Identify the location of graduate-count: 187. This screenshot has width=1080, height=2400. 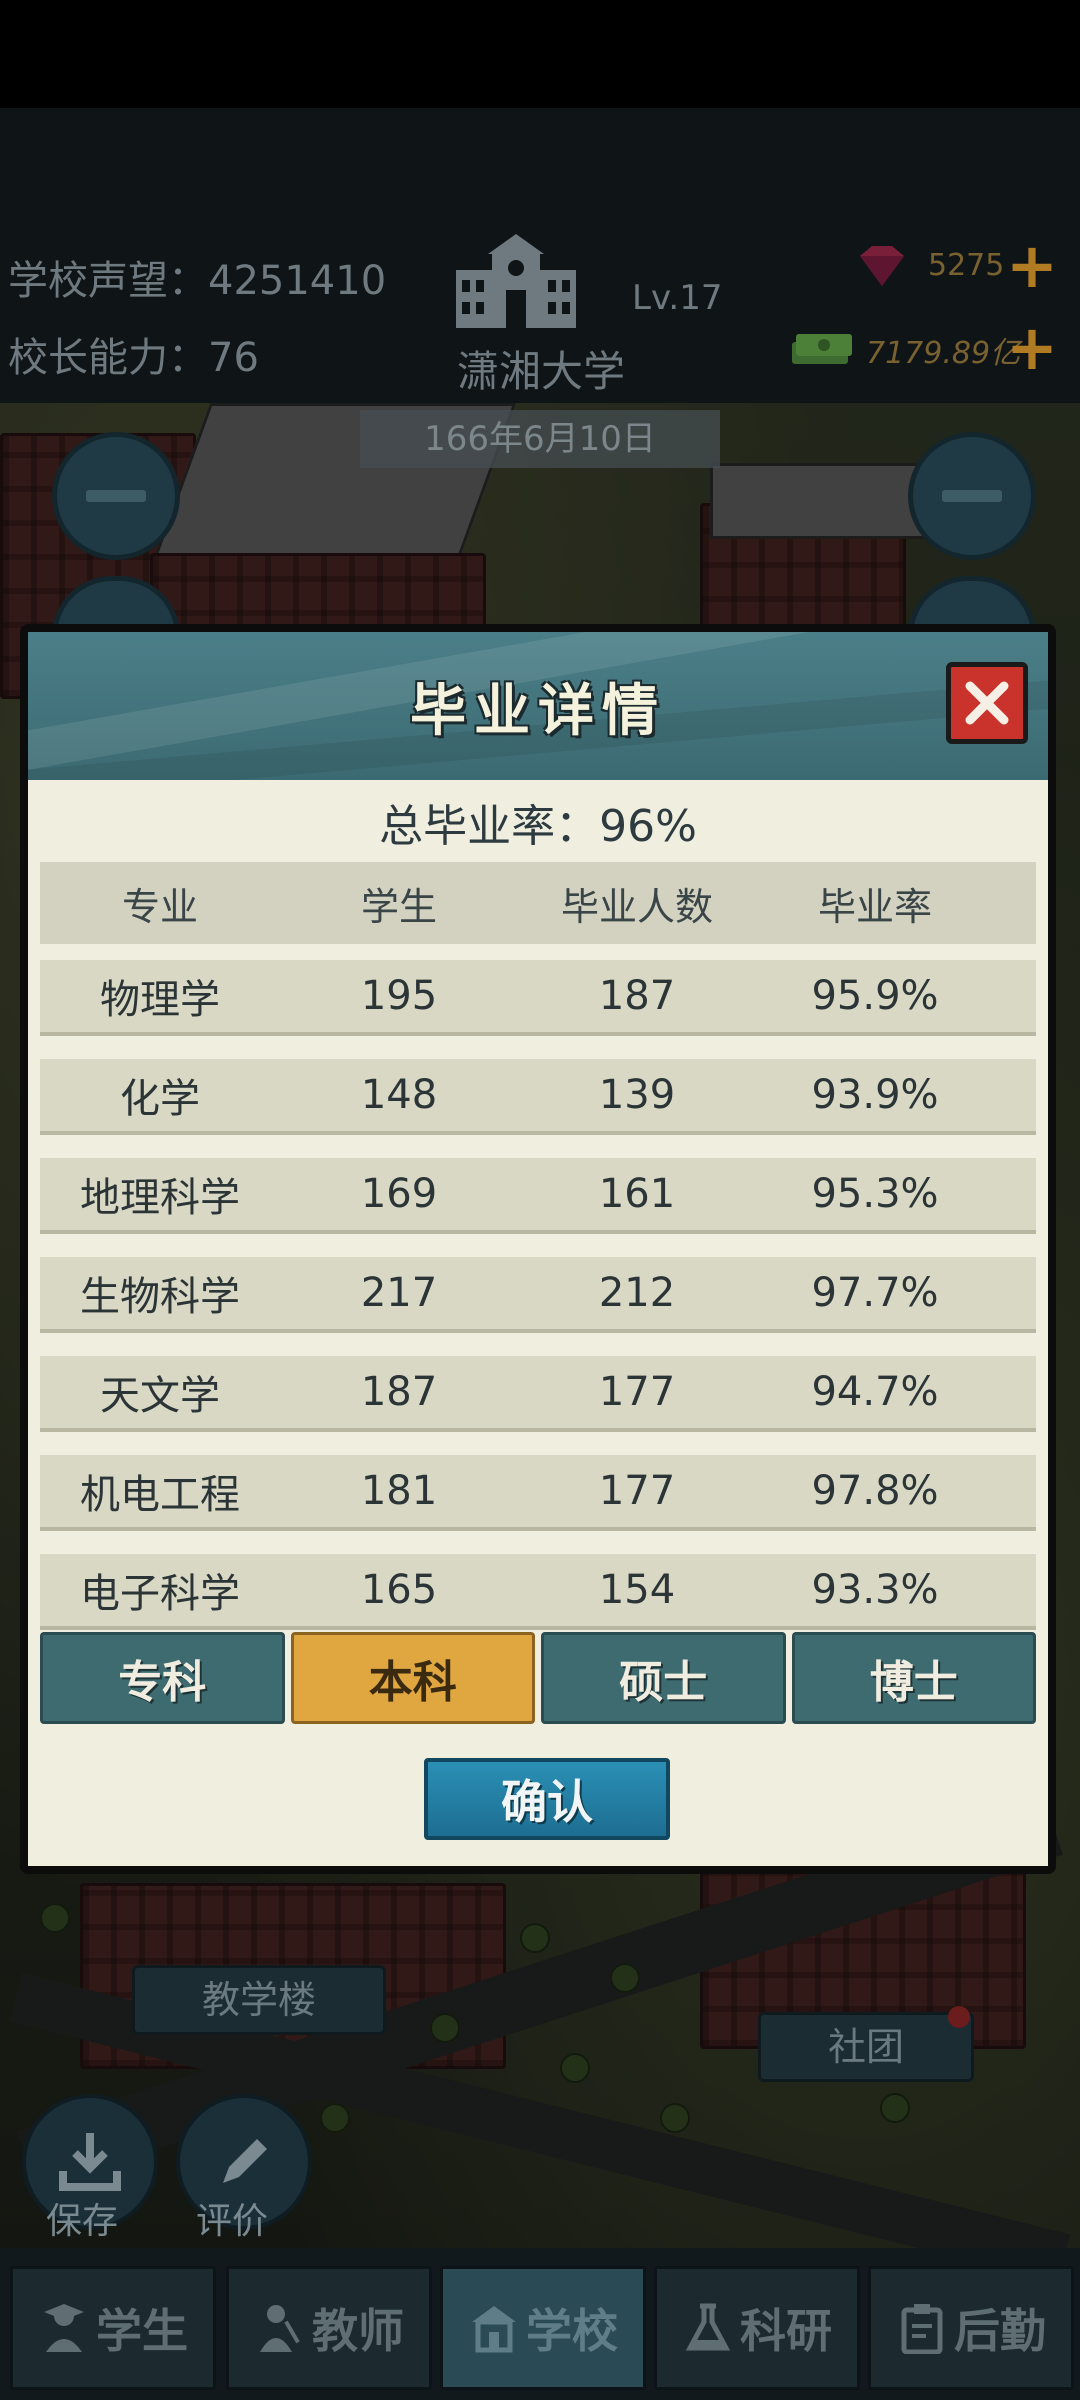
(637, 996).